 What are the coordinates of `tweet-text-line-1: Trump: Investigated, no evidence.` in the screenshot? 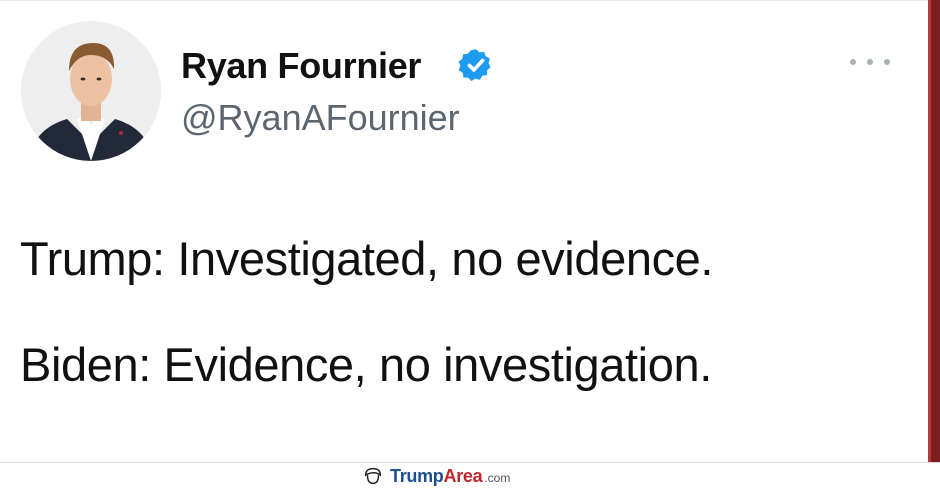 It's located at (367, 258).